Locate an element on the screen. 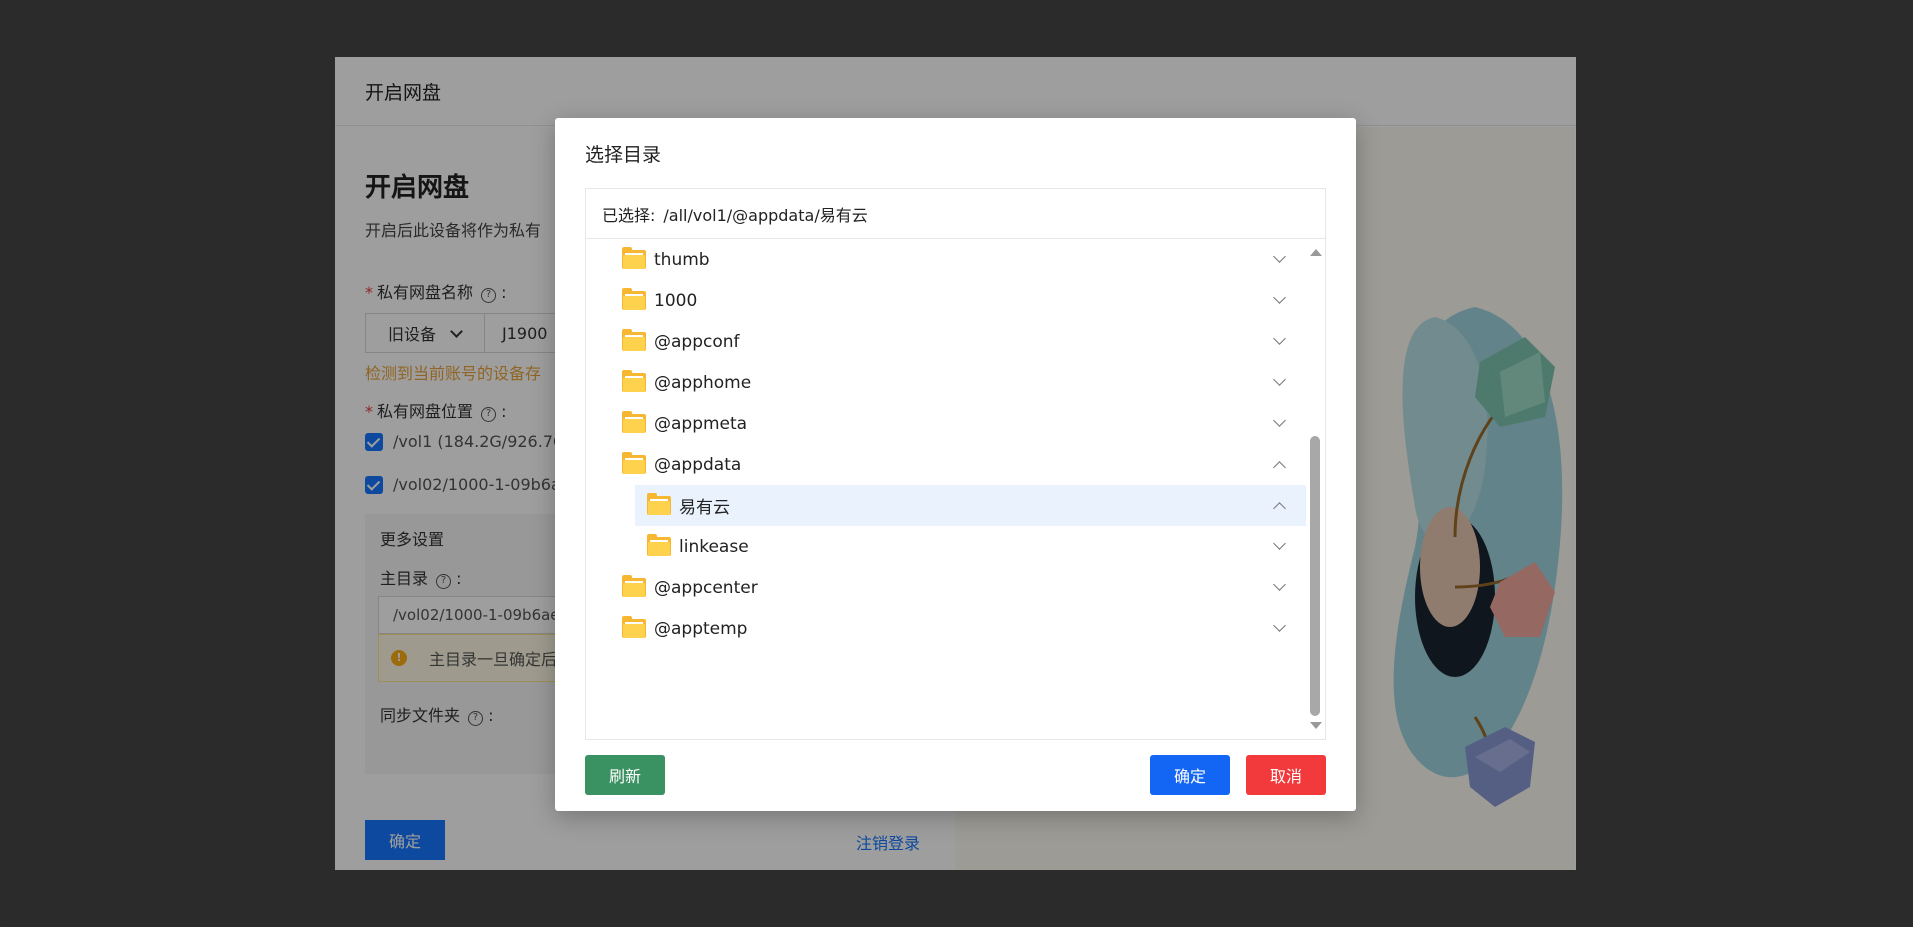 The image size is (1913, 927). tree-item-label: @appdata is located at coordinates (698, 464).